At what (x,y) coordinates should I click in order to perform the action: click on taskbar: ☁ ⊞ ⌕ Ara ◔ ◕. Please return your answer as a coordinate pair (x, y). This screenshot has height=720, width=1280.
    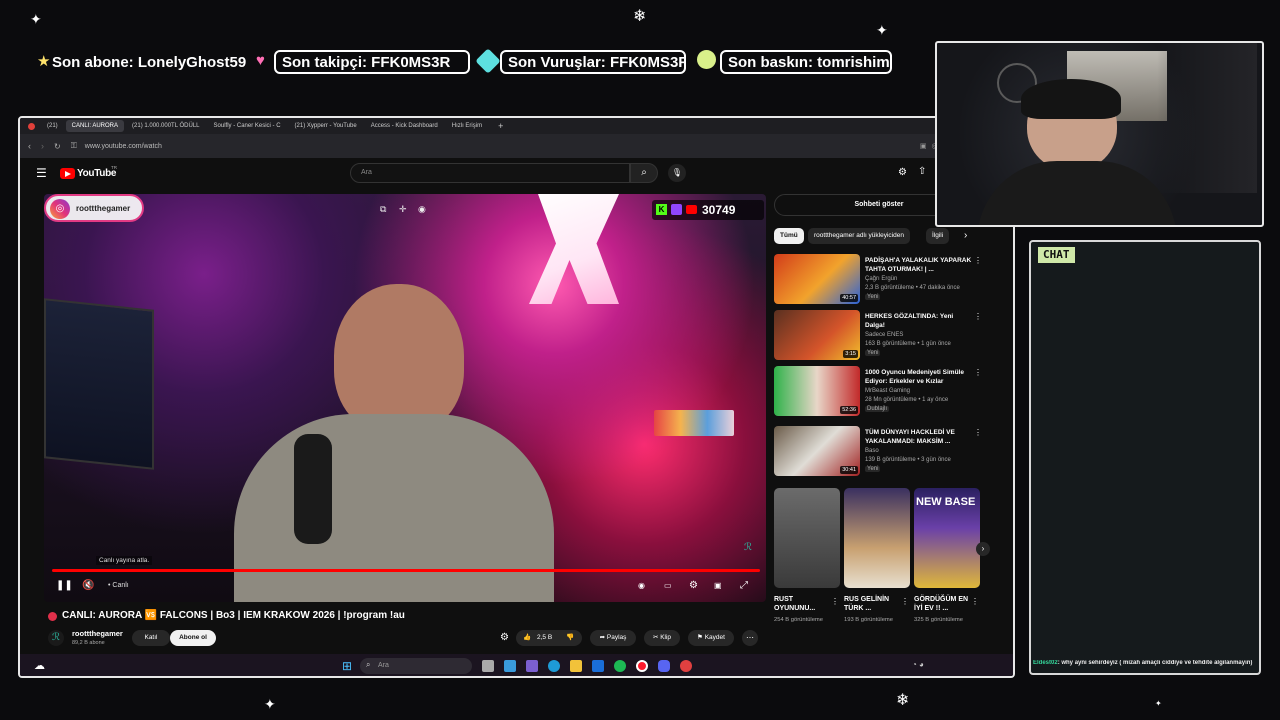
    Looking at the image, I should click on (516, 665).